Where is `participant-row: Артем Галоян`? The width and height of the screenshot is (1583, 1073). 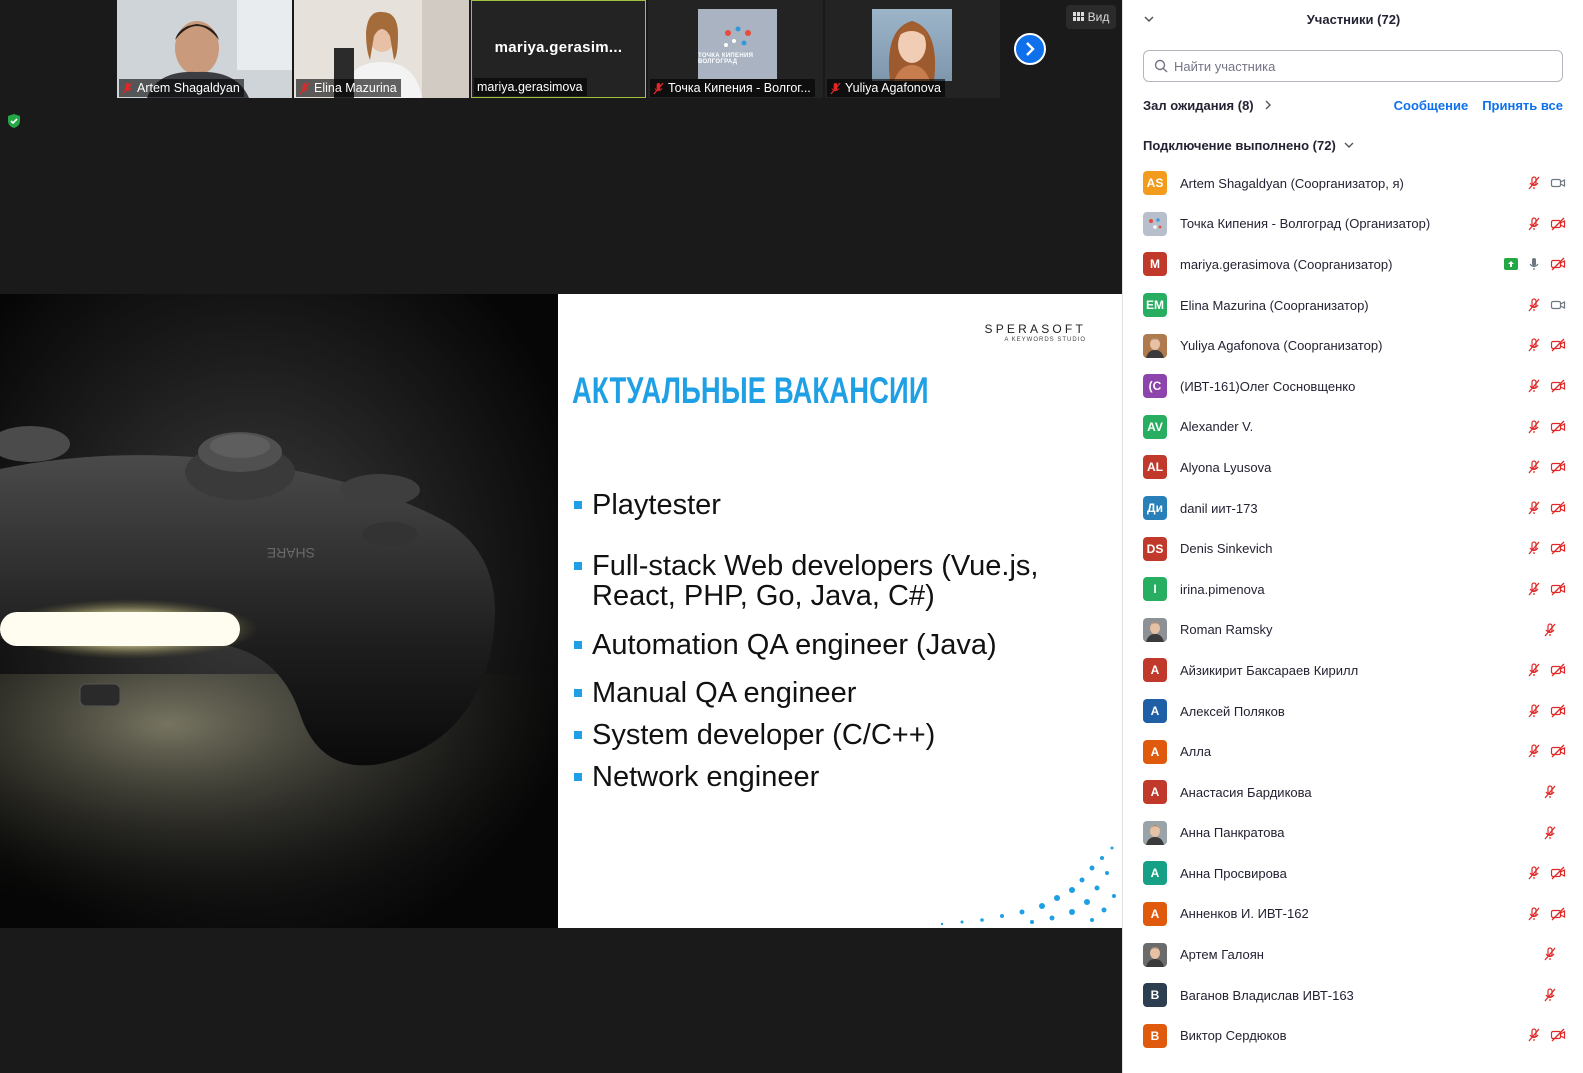 participant-row: Артем Галоян is located at coordinates (1353, 954).